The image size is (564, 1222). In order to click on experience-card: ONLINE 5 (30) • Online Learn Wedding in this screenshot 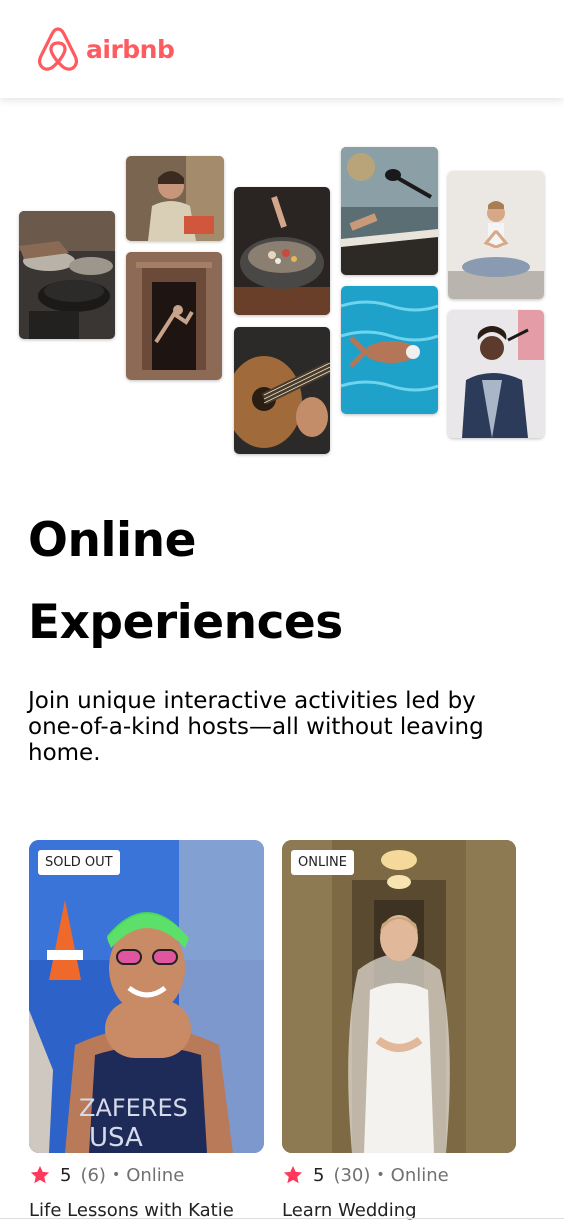, I will do `click(399, 1030)`.